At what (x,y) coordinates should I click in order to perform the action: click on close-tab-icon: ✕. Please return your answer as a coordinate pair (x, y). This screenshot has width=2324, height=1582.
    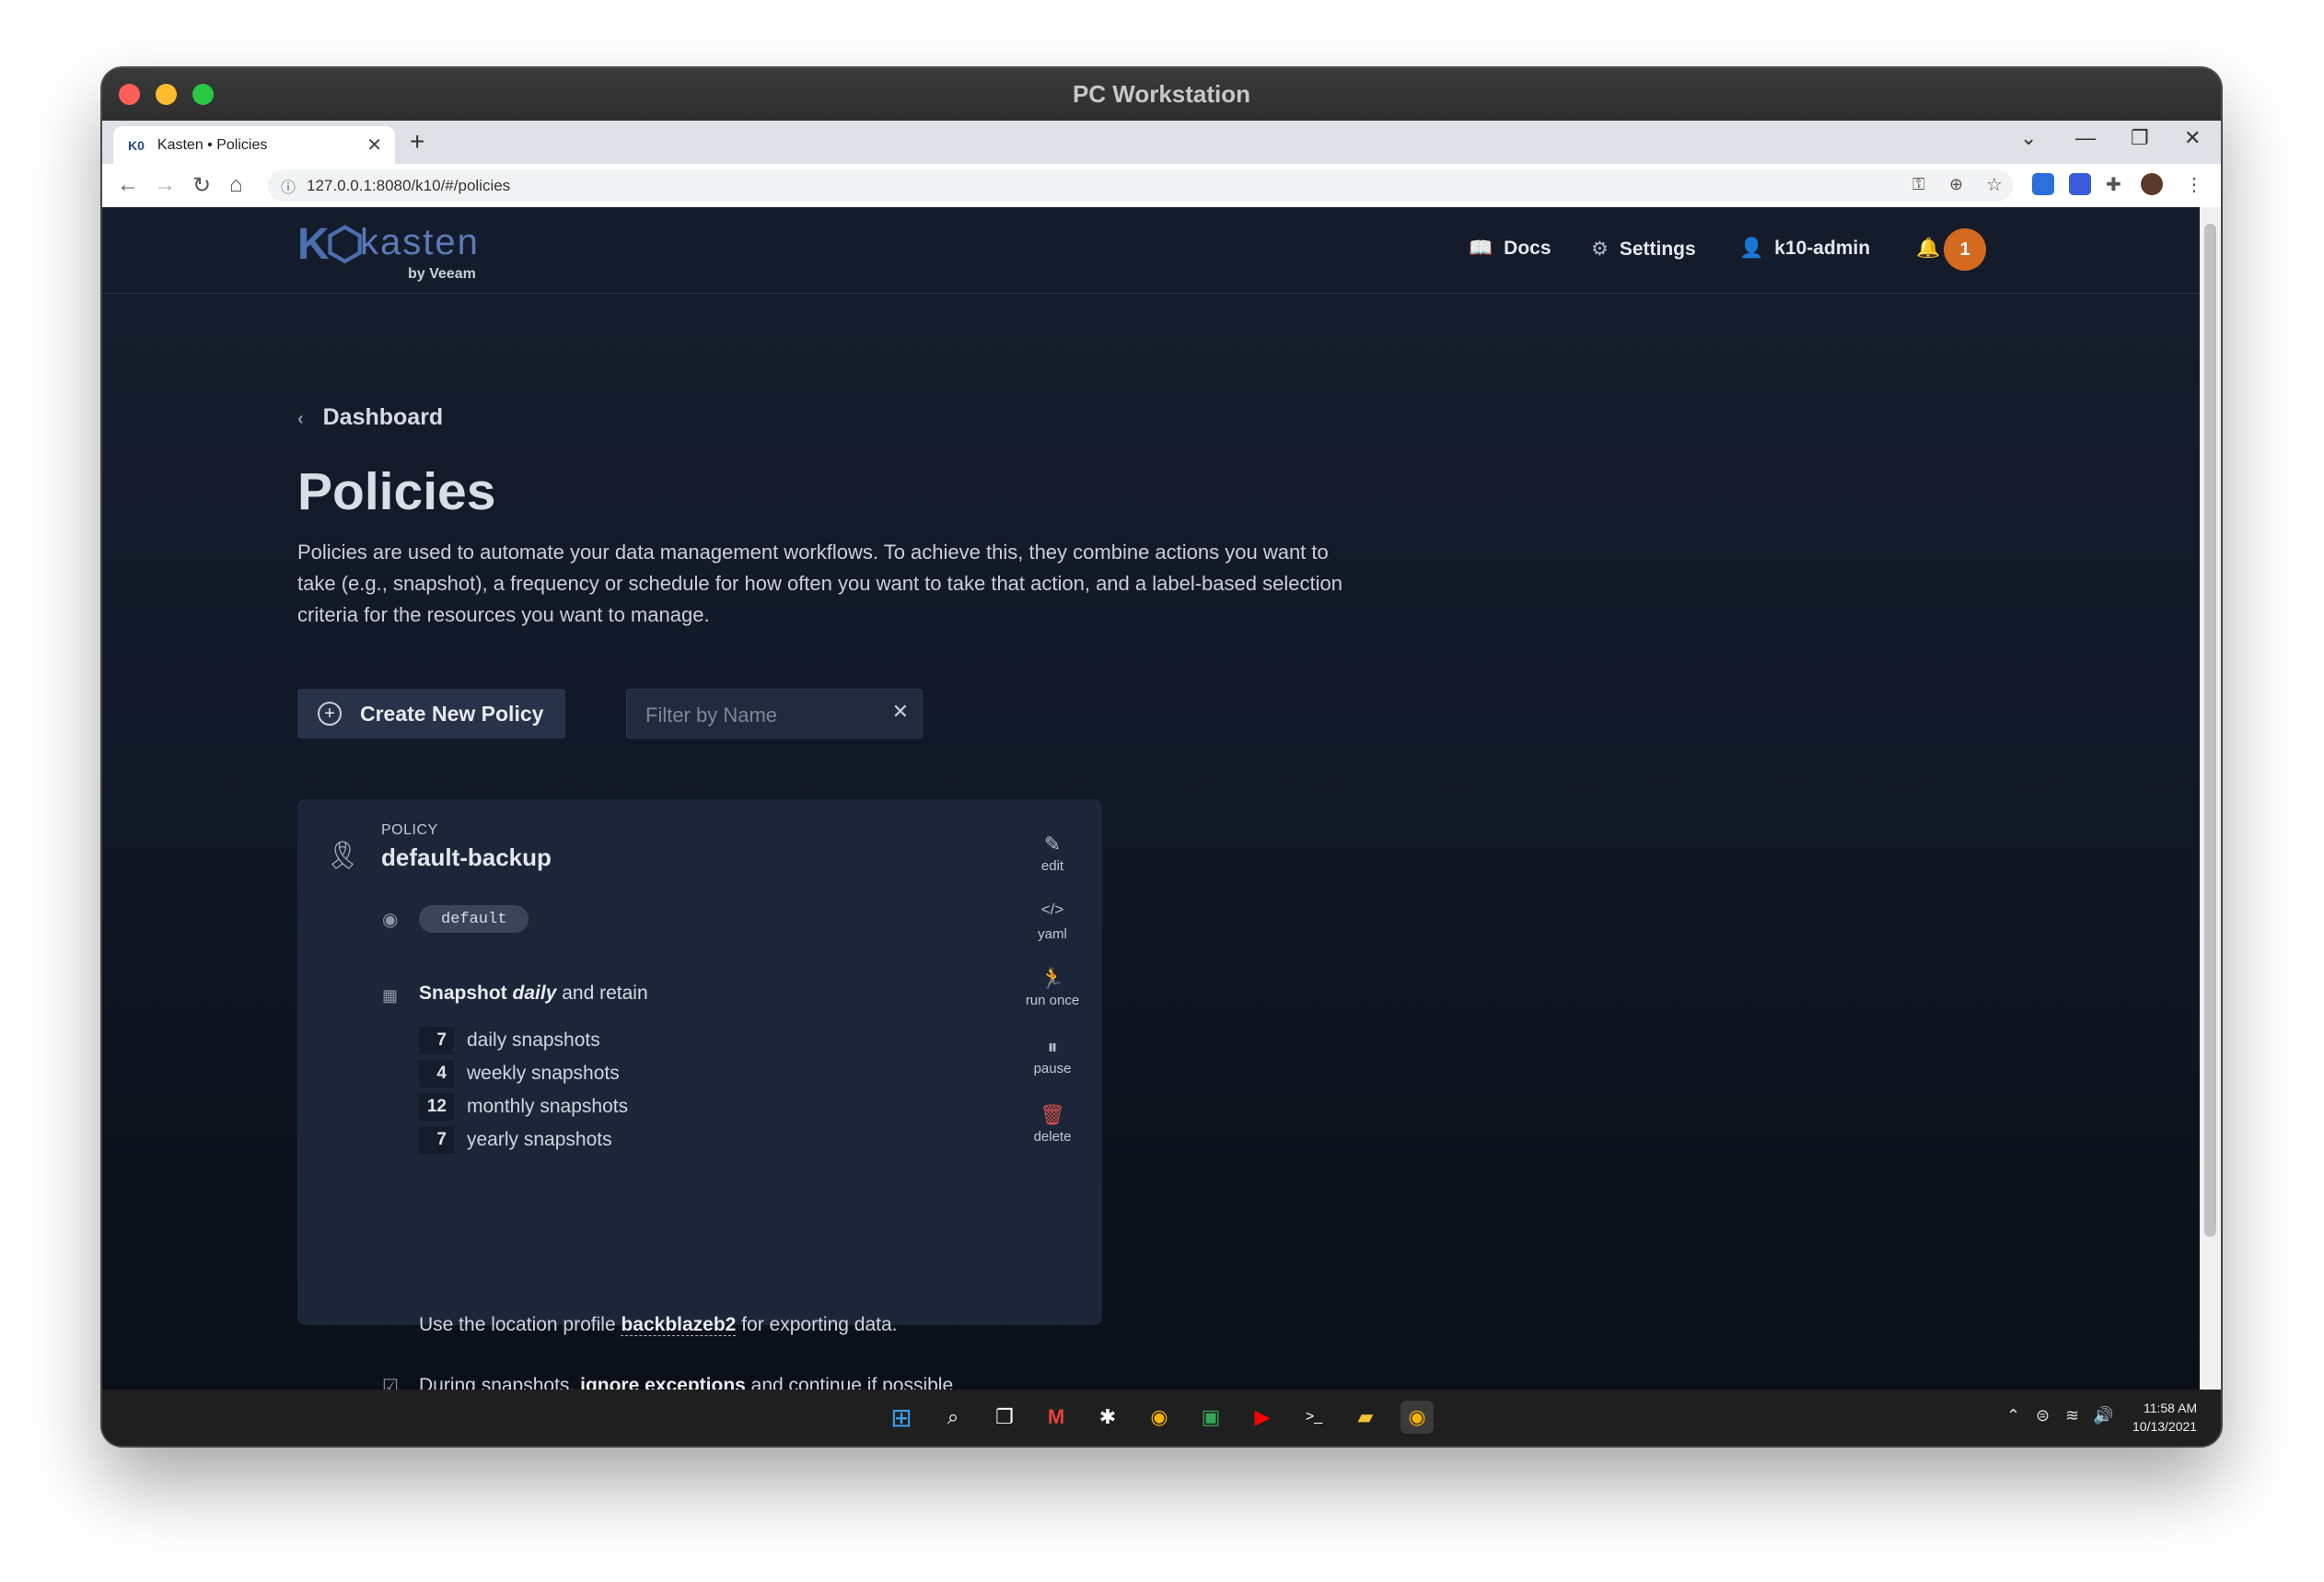
    Looking at the image, I should click on (374, 145).